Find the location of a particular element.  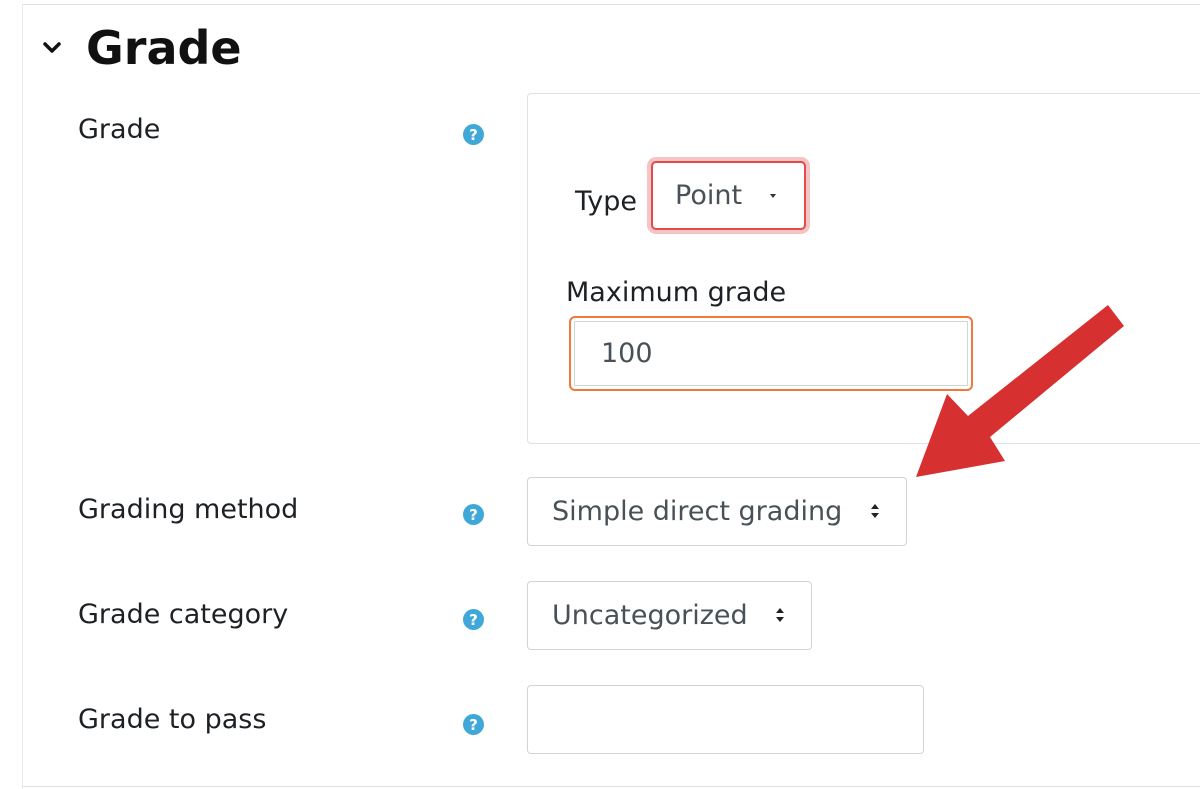

section-header: Grade is located at coordinates (140, 48).